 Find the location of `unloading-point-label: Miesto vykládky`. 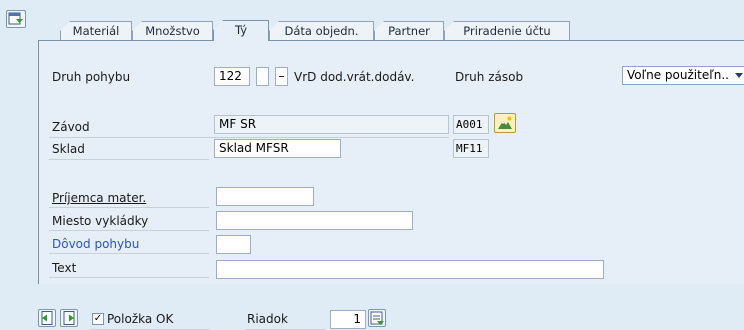

unloading-point-label: Miesto vykládky is located at coordinates (100, 221).